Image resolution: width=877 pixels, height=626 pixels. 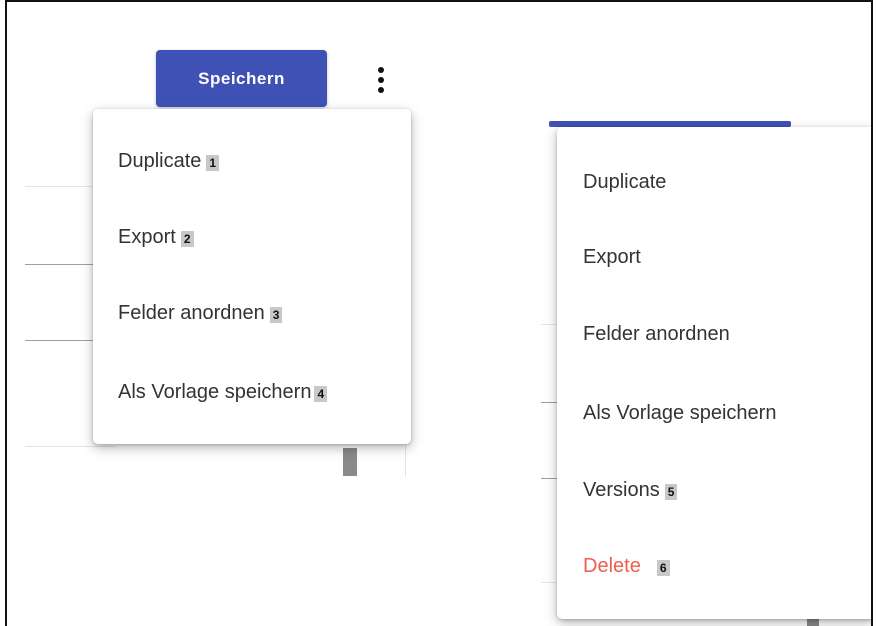 What do you see at coordinates (714, 490) in the screenshot?
I see `menu-item-versions: Versions 5` at bounding box center [714, 490].